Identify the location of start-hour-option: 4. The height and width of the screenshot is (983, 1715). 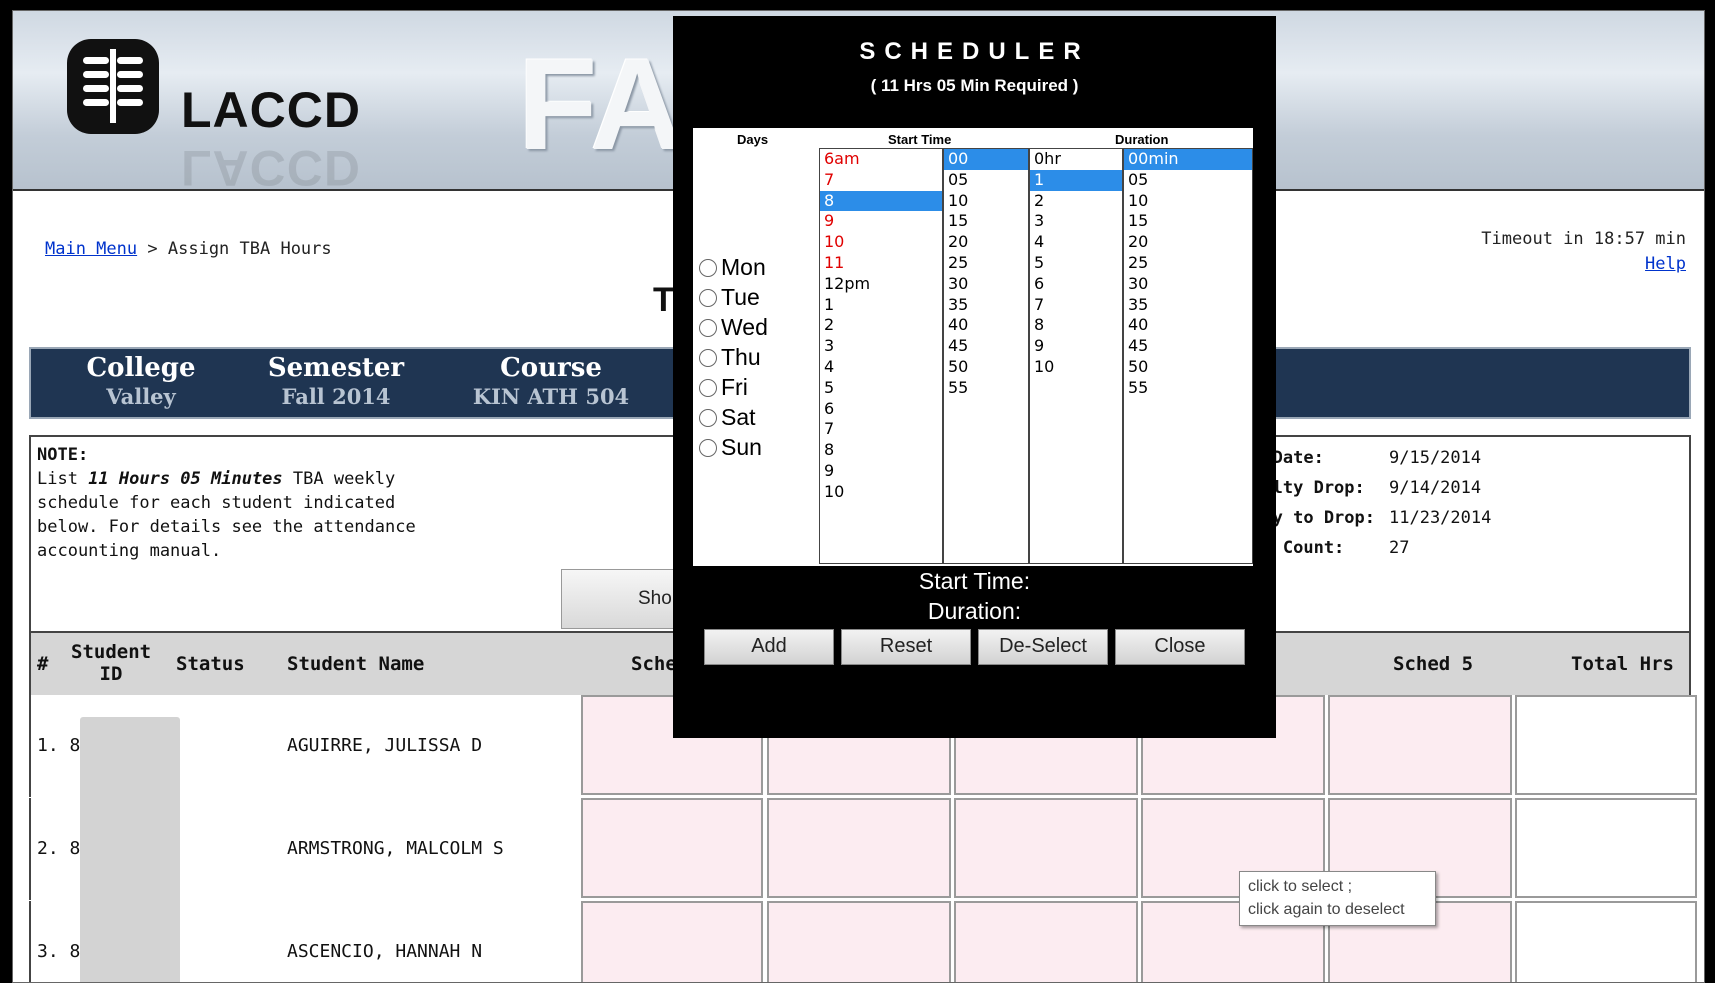
(881, 367).